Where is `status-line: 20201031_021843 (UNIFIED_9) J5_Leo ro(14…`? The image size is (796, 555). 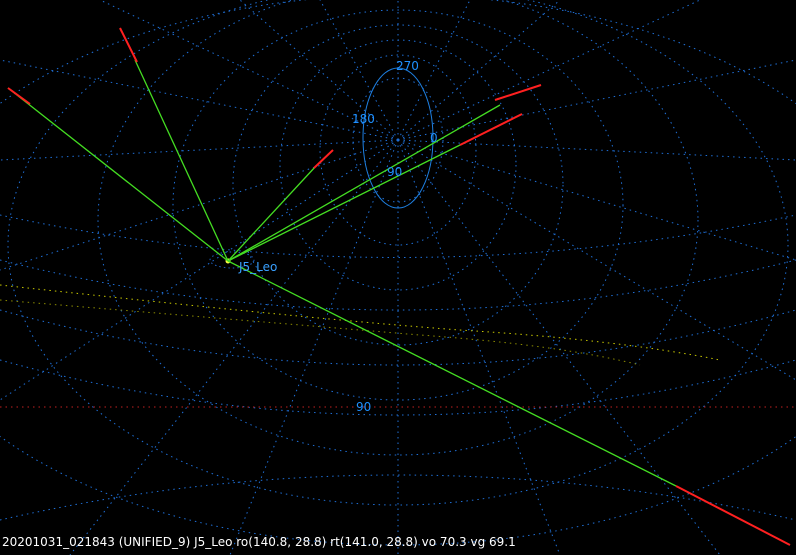 status-line: 20201031_021843 (UNIFIED_9) J5_Leo ro(14… is located at coordinates (259, 542).